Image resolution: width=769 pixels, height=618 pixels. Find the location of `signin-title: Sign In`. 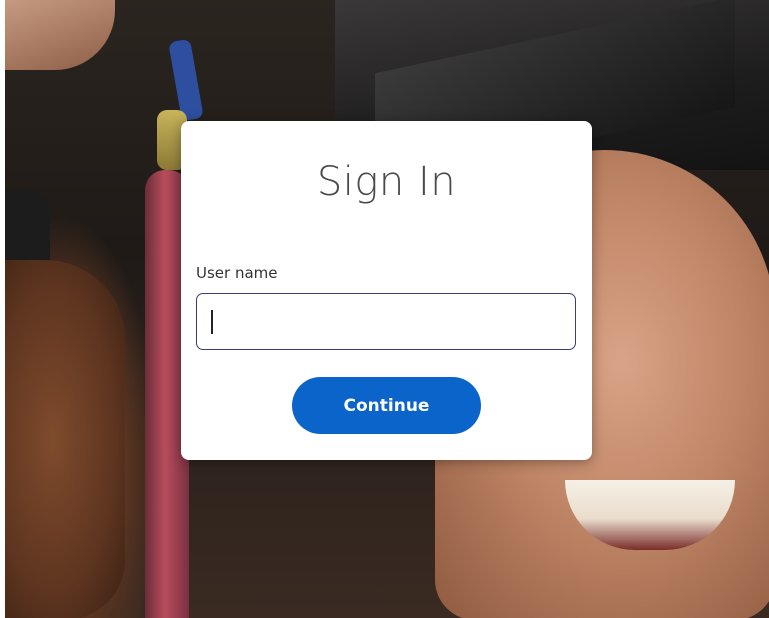

signin-title: Sign In is located at coordinates (386, 182).